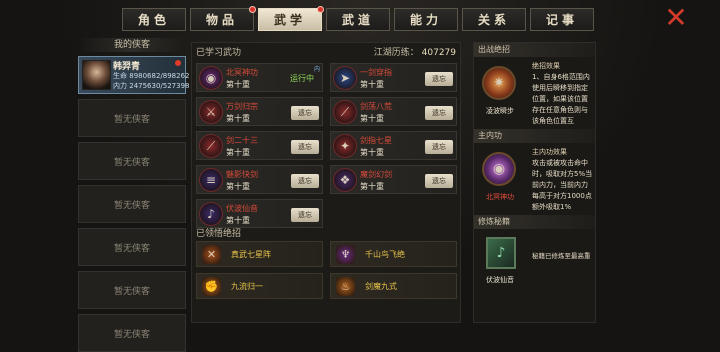 The height and width of the screenshot is (352, 720). I want to click on music-icon: ♪, so click(211, 214).